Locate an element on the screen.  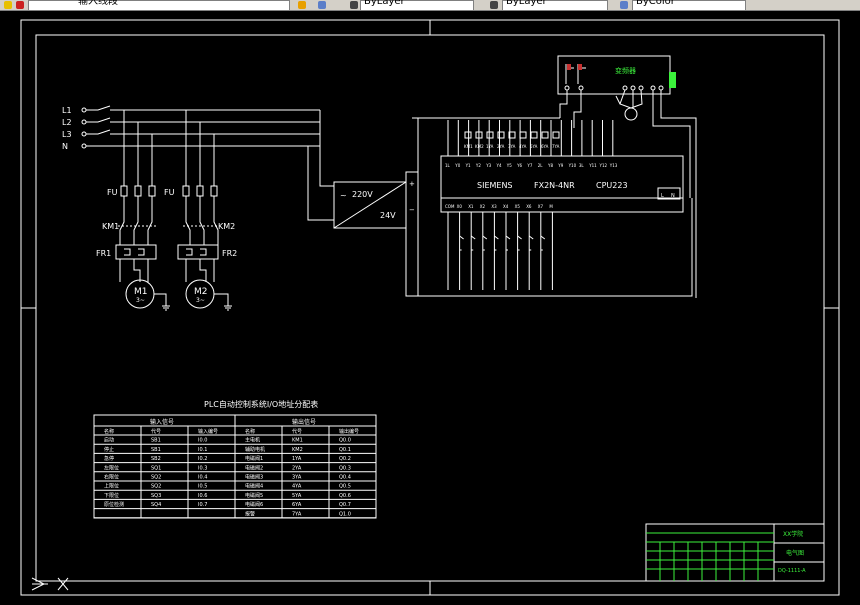
plc-input-terminal: X6 is located at coordinates (529, 206).